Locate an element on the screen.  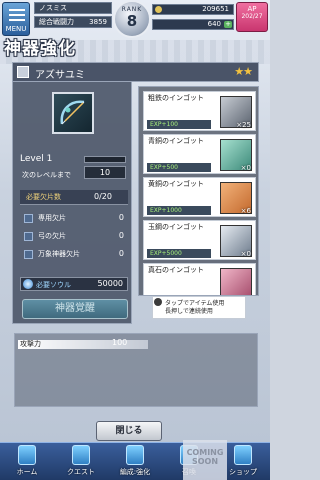
coin-counter: 209651 is located at coordinates (193, 9).